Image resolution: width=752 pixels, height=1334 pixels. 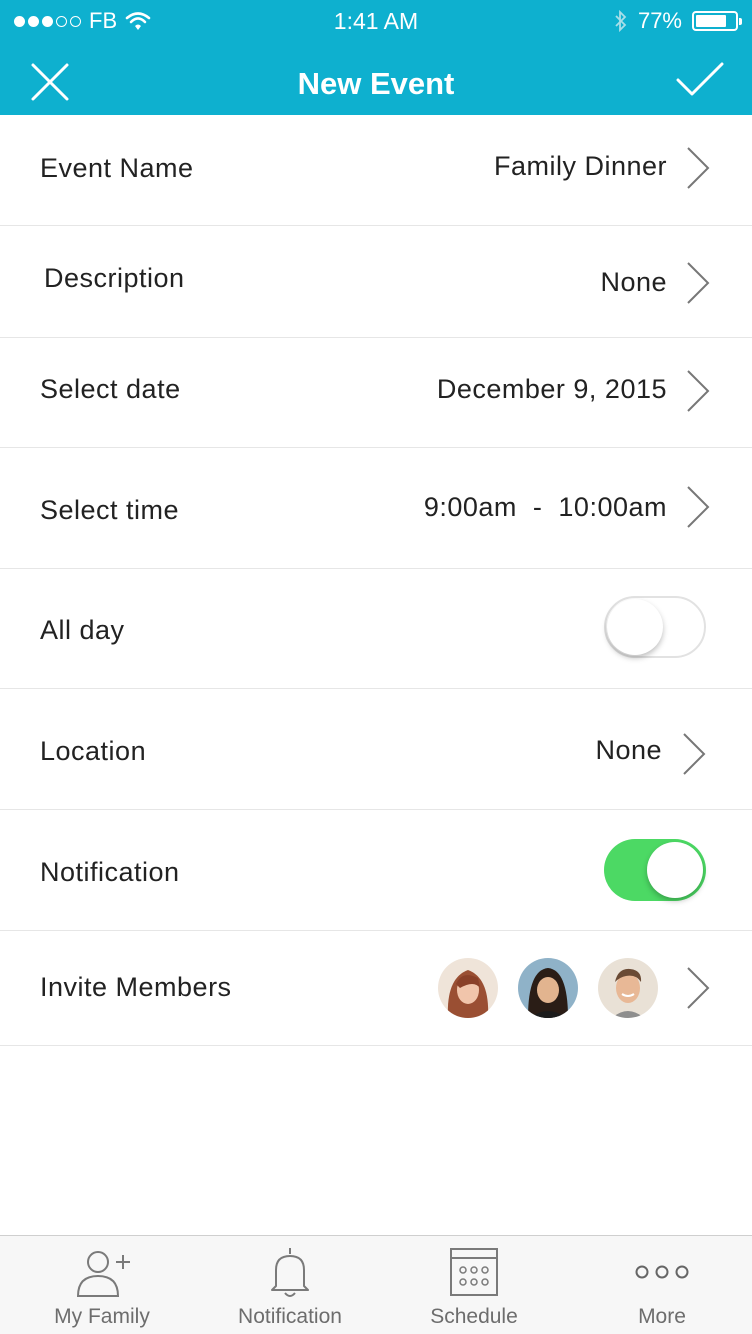 I want to click on status-bar: FB 1:41 AM 77%, so click(x=376, y=20).